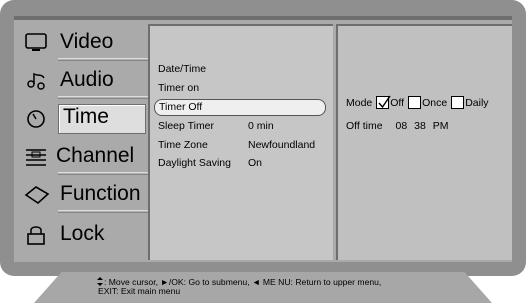  I want to click on menu-item-channel: Channel, so click(84, 157).